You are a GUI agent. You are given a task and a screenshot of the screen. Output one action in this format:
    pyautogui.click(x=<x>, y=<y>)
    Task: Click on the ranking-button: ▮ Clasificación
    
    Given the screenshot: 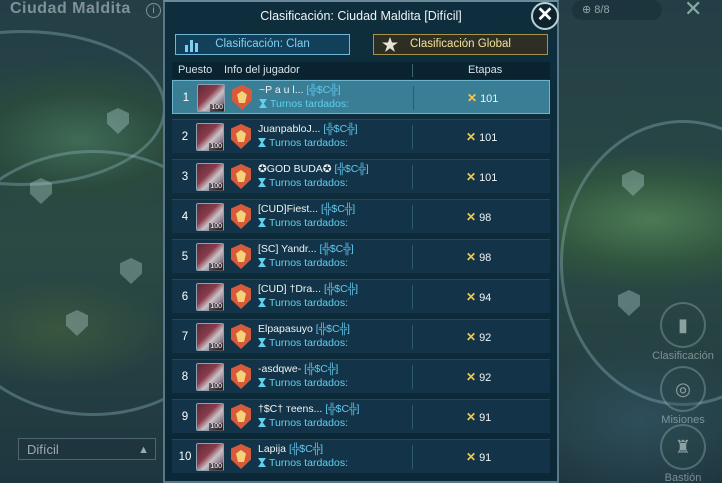 What is the action you would take?
    pyautogui.click(x=683, y=332)
    